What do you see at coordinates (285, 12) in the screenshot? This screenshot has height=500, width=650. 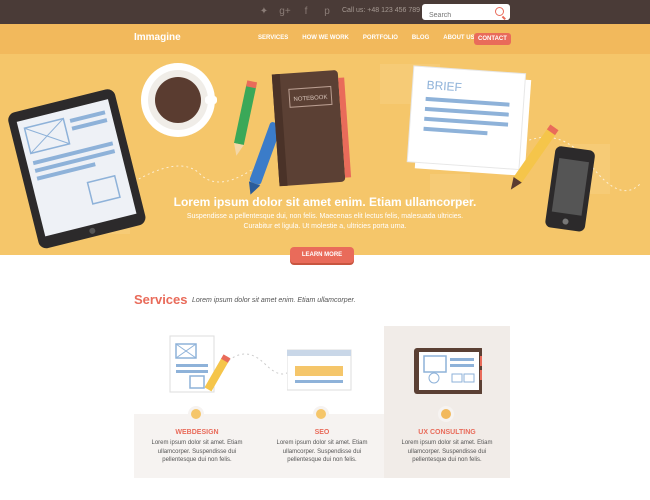 I see `google-plus-icon: g+` at bounding box center [285, 12].